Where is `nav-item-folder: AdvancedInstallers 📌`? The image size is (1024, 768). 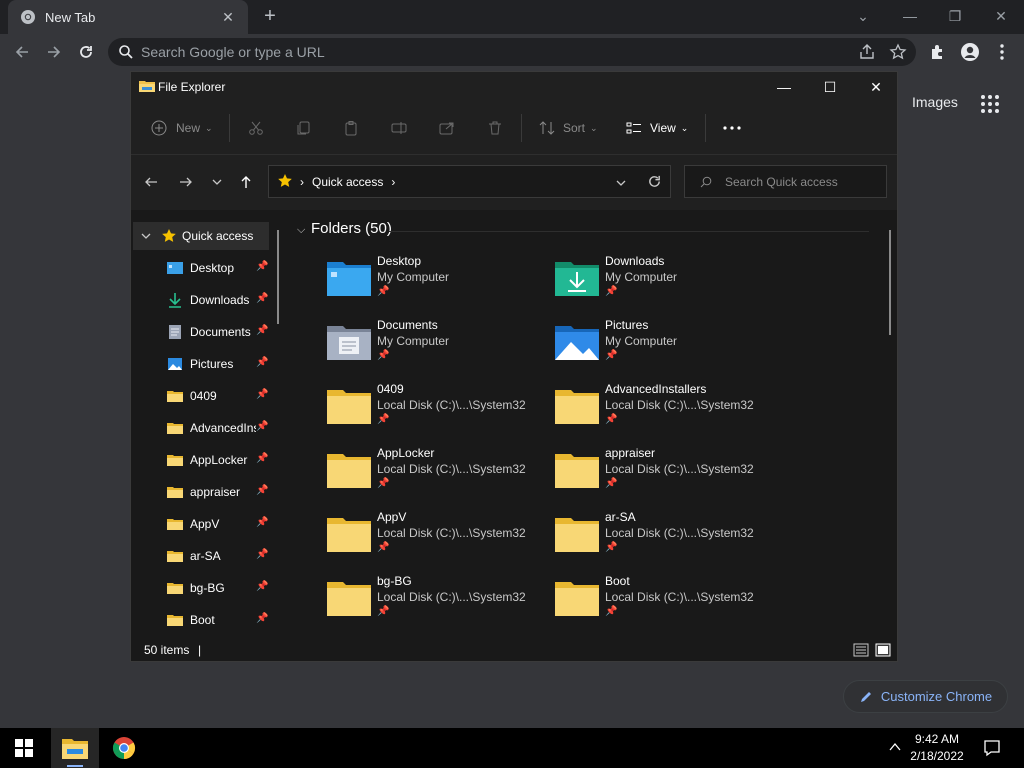
nav-item-folder: AdvancedInstallers 📌 is located at coordinates (201, 428).